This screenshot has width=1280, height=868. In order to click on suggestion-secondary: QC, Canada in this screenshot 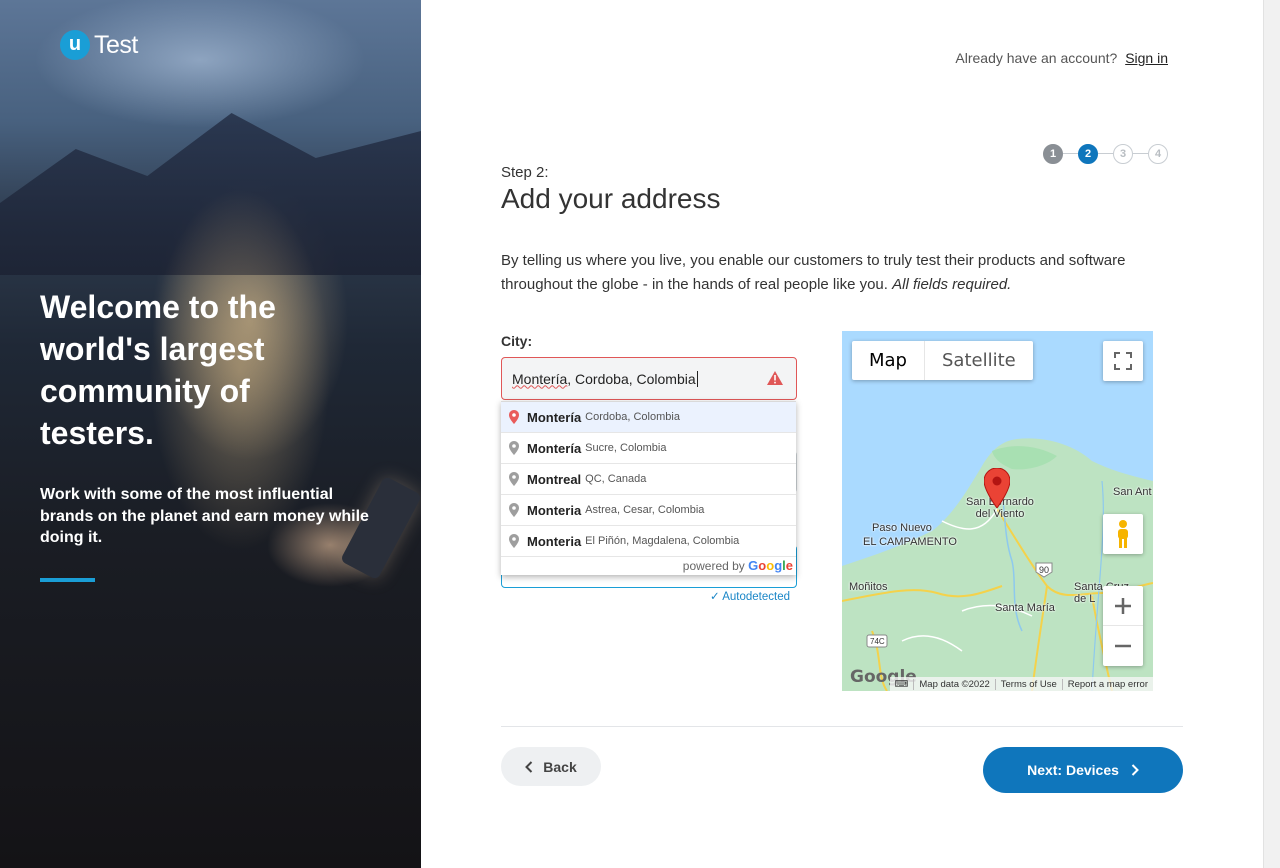, I will do `click(616, 479)`.